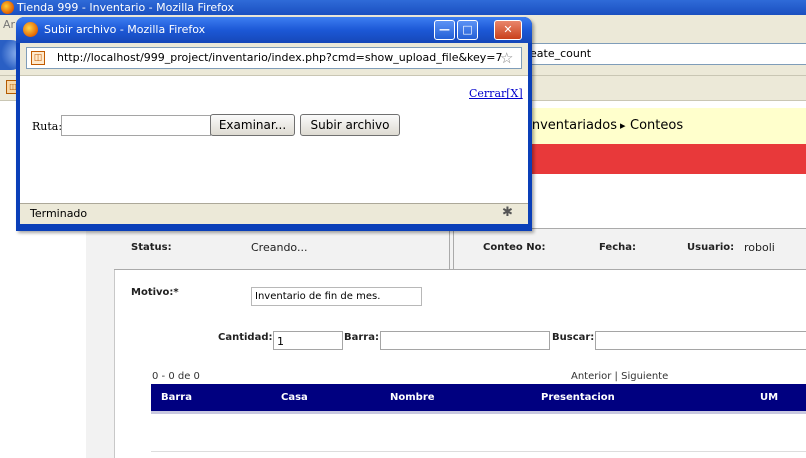  Describe the element at coordinates (759, 247) in the screenshot. I see `usuario-value: roboli` at that location.